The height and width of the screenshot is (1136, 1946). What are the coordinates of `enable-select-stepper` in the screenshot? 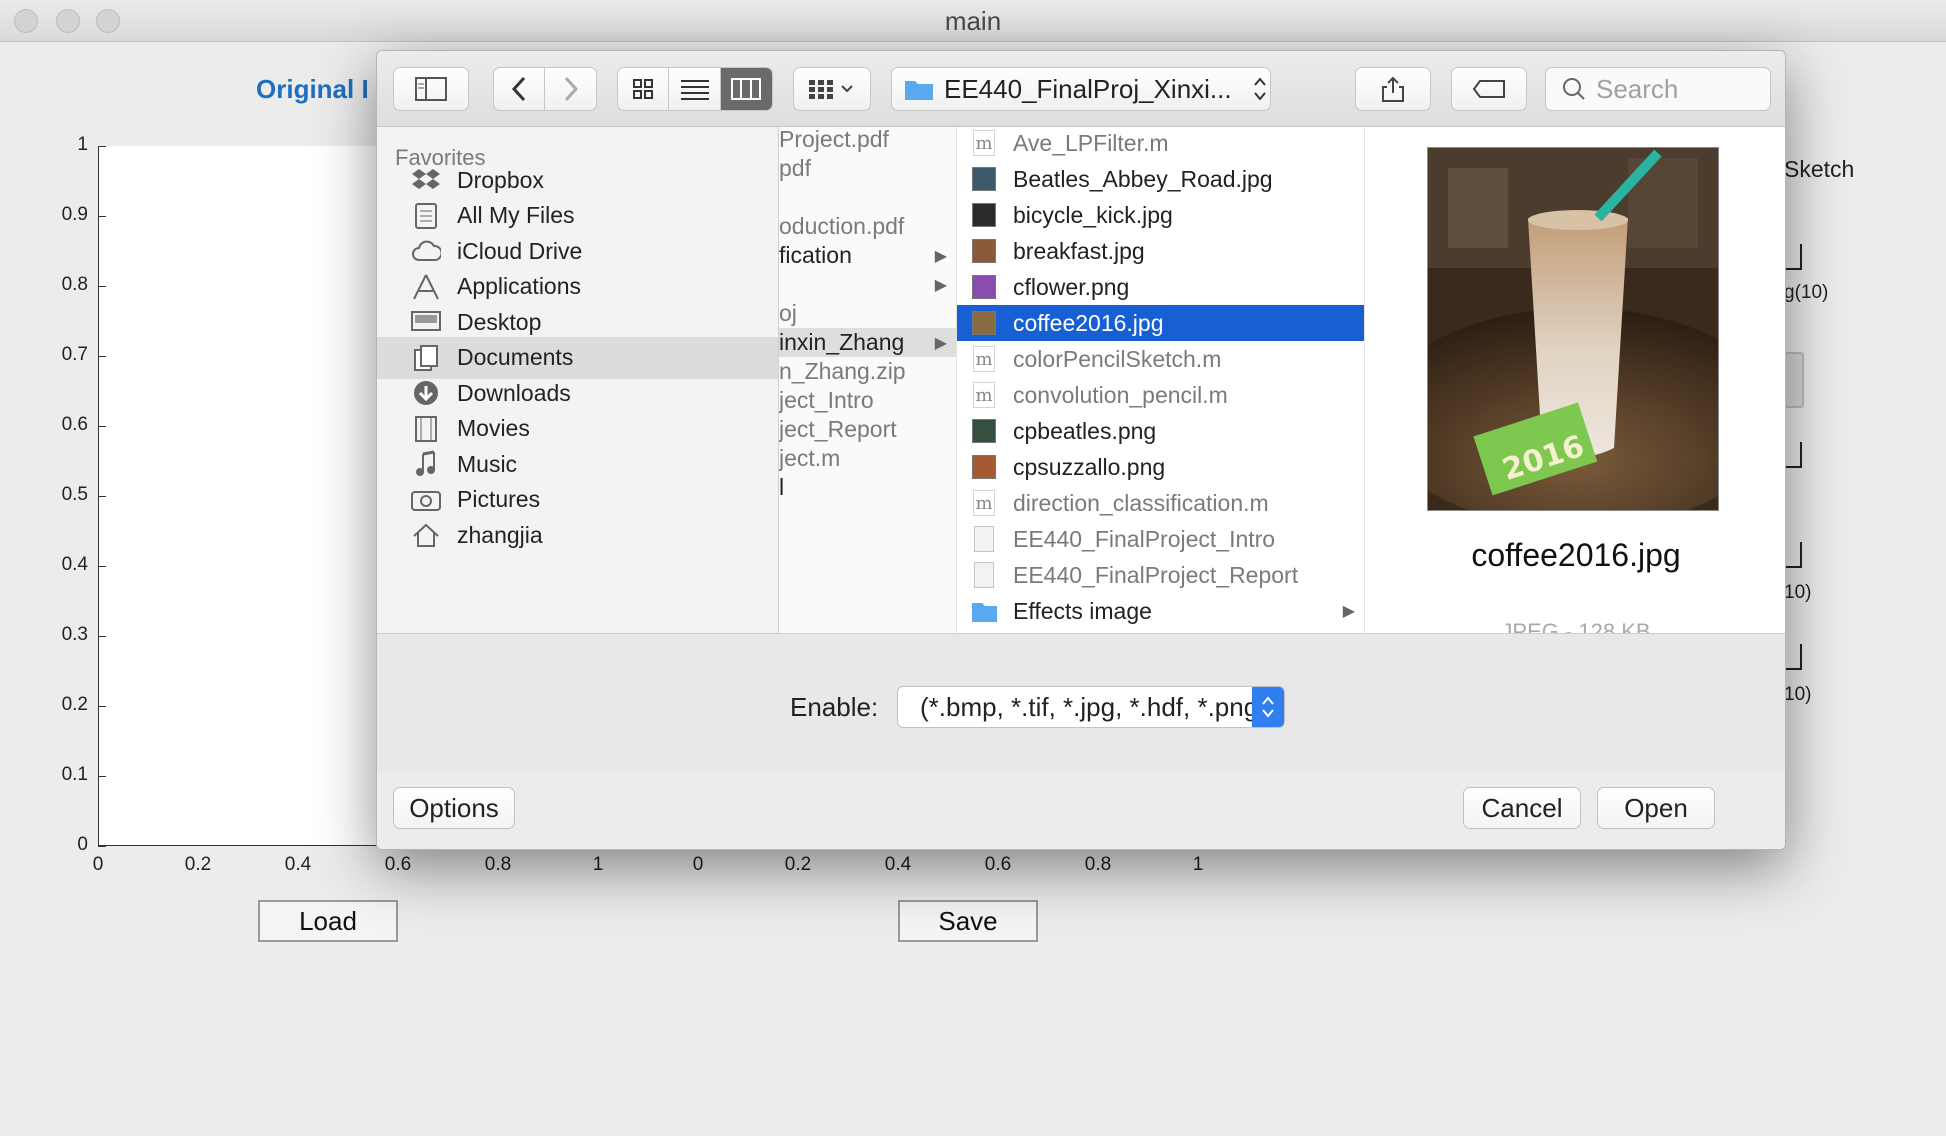 It's located at (1268, 707).